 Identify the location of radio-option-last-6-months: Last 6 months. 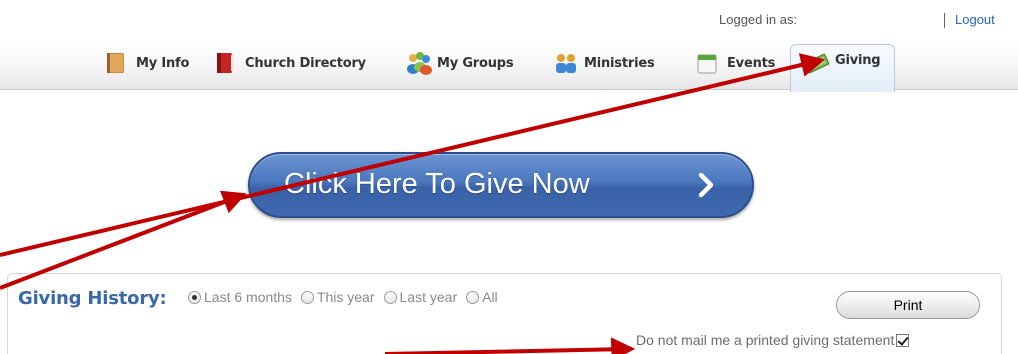
(240, 297).